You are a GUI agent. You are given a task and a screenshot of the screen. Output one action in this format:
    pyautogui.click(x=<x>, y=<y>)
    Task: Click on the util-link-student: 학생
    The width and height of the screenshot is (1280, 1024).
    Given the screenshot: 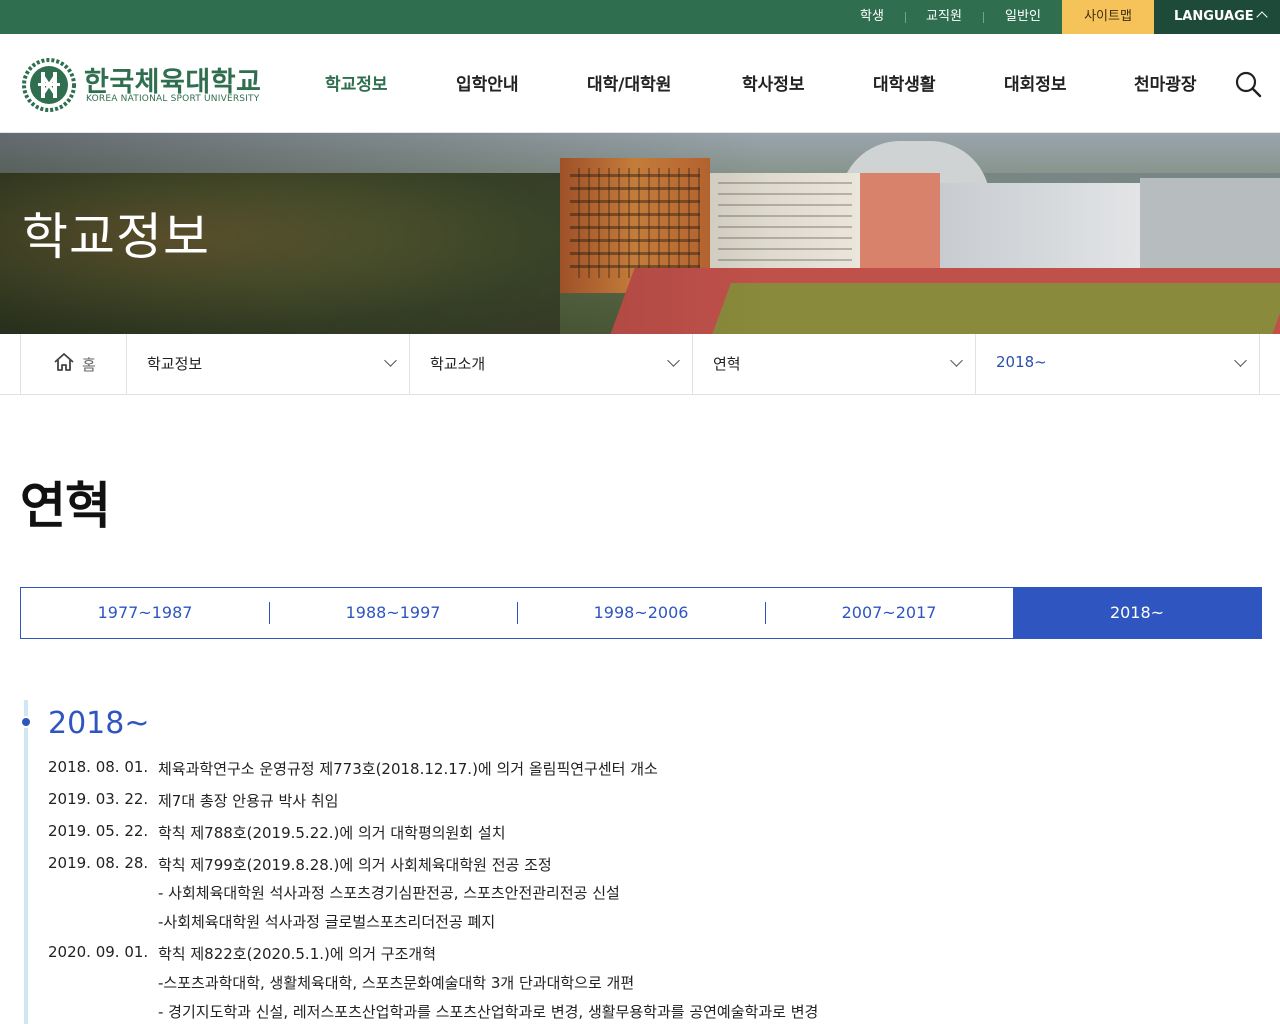 What is the action you would take?
    pyautogui.click(x=872, y=17)
    